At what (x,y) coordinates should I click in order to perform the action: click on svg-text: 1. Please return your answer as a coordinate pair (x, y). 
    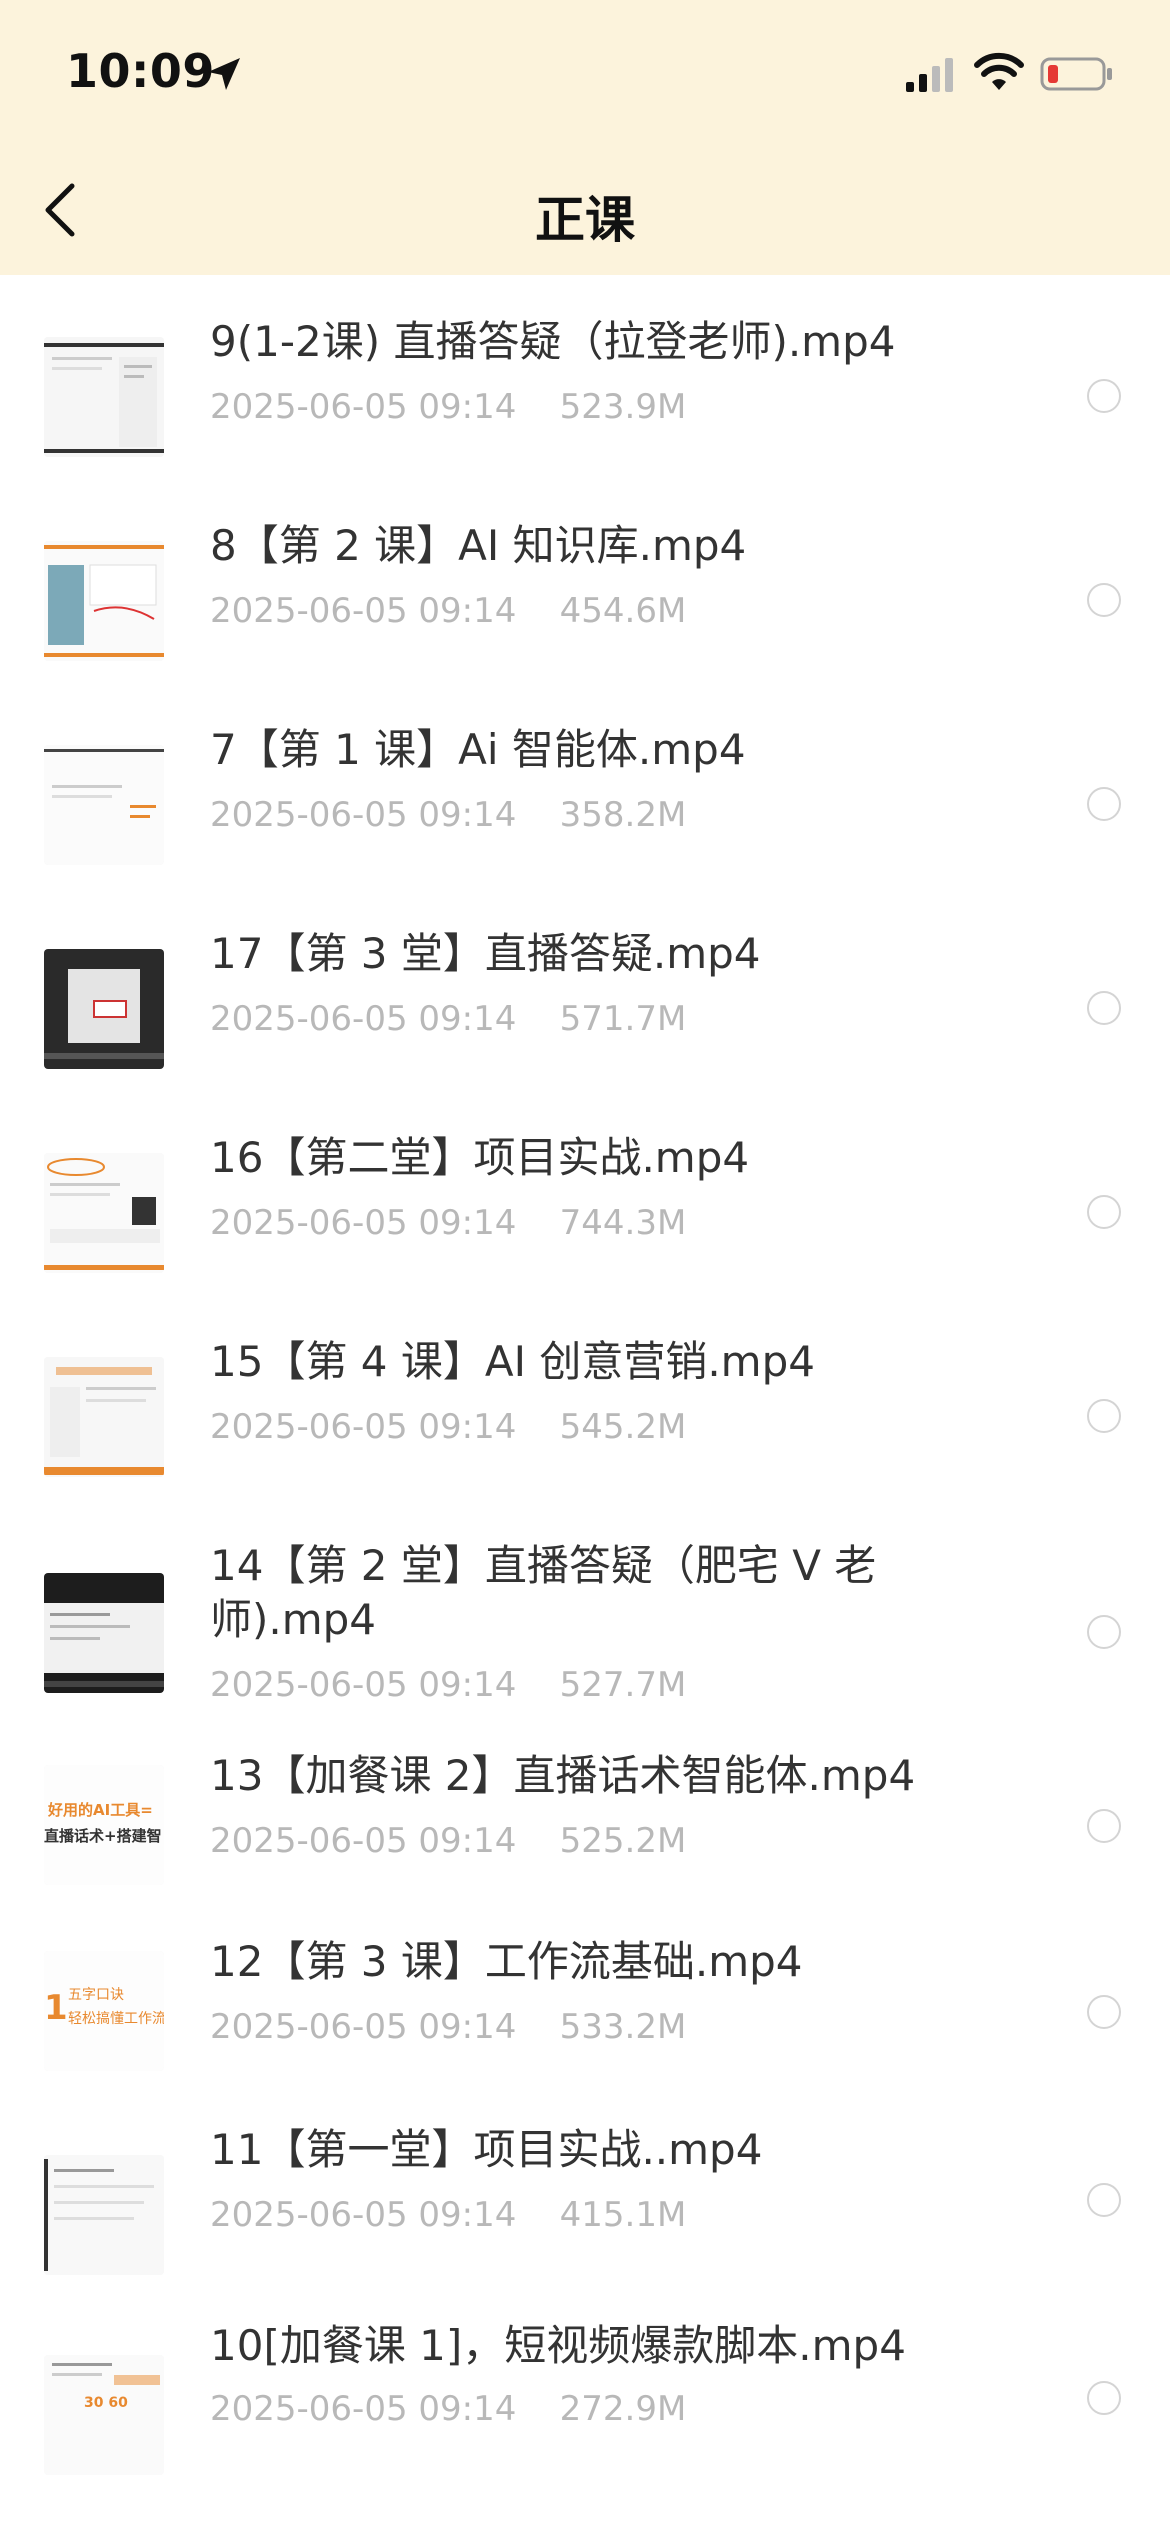
    Looking at the image, I should click on (56, 2008).